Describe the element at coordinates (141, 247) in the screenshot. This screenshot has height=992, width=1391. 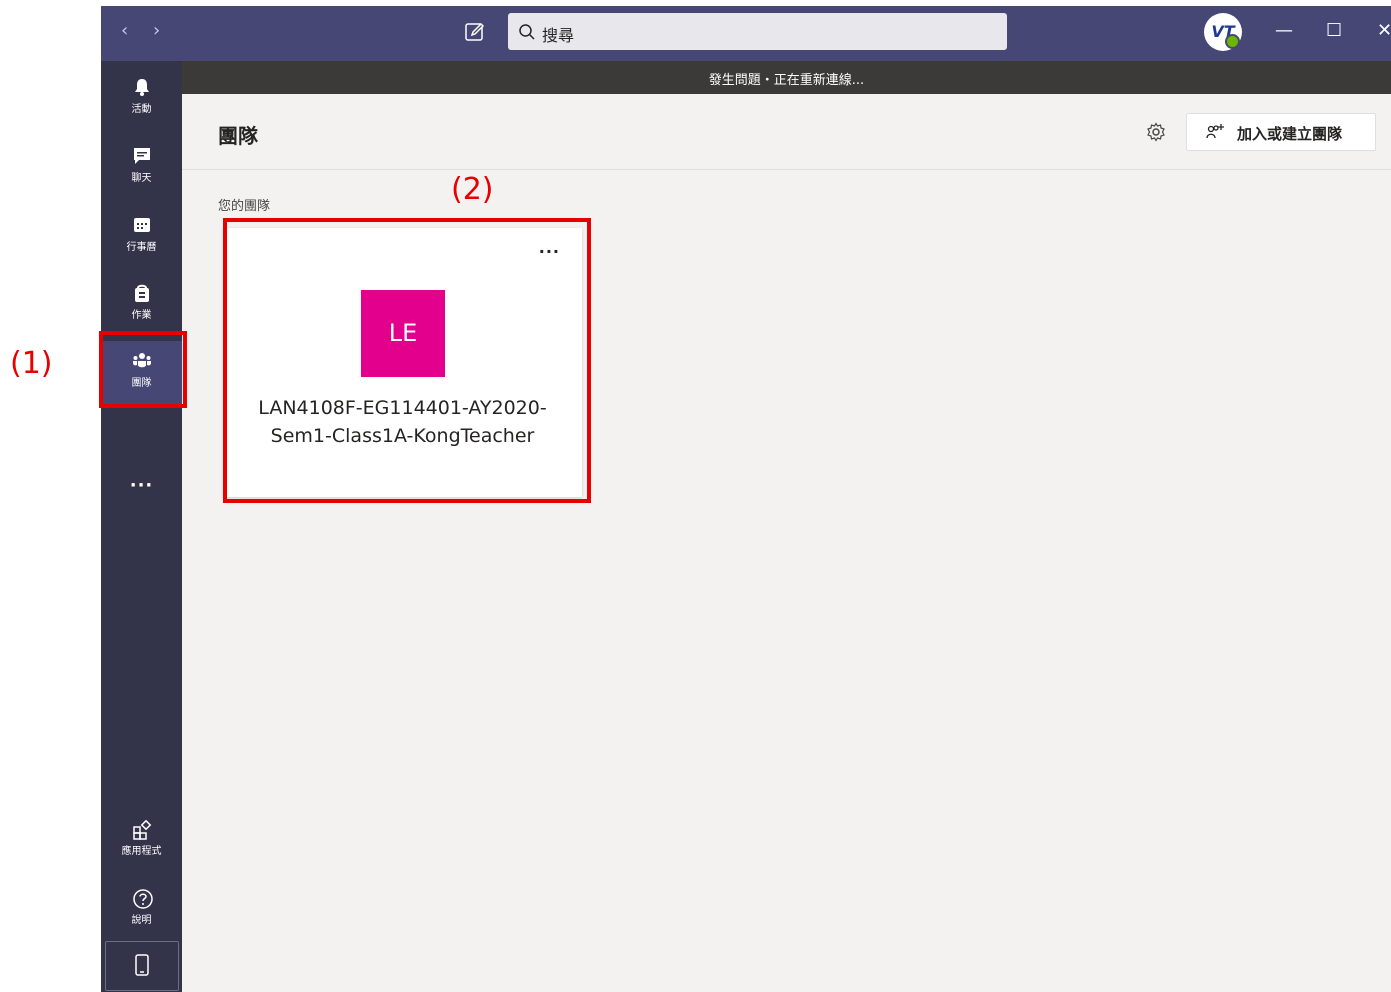
I see `rail-label-calendar: 行事曆` at that location.